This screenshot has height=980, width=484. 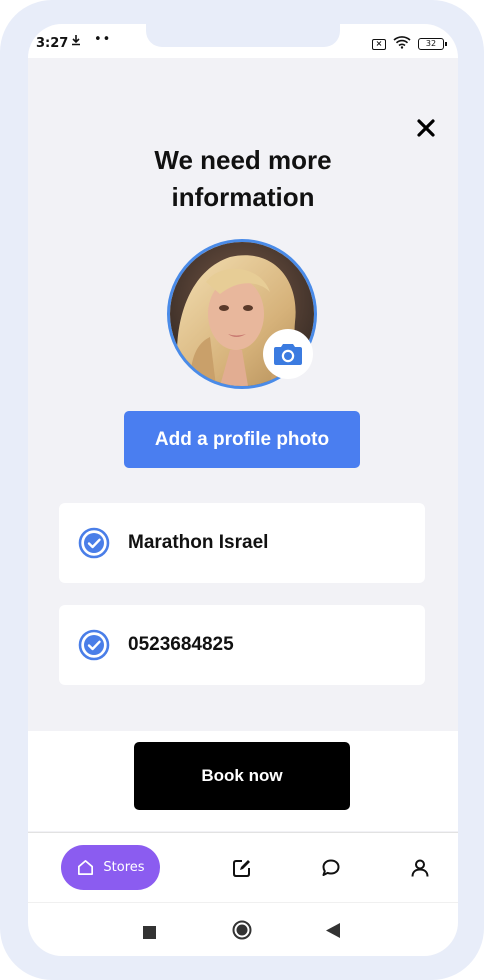 What do you see at coordinates (243, 160) in the screenshot?
I see `page-title-line-1: We need more` at bounding box center [243, 160].